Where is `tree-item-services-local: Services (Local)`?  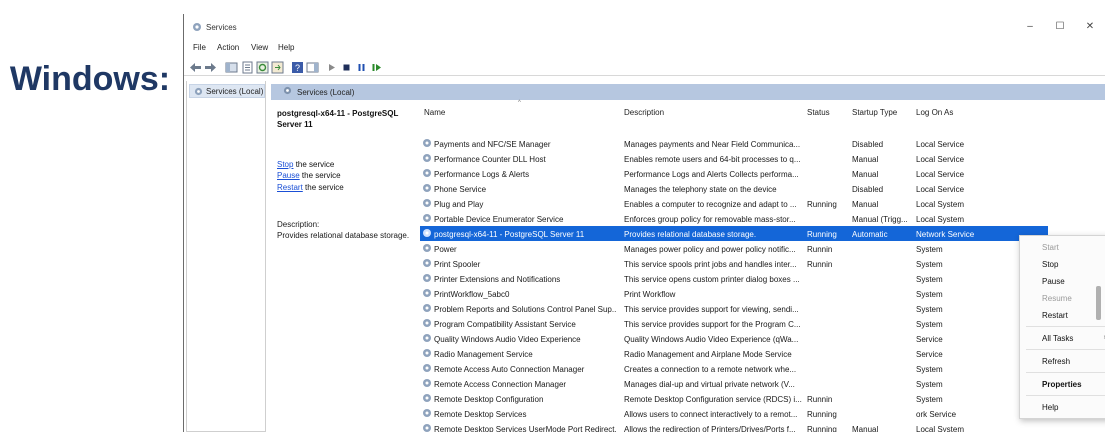 tree-item-services-local: Services (Local) is located at coordinates (227, 91).